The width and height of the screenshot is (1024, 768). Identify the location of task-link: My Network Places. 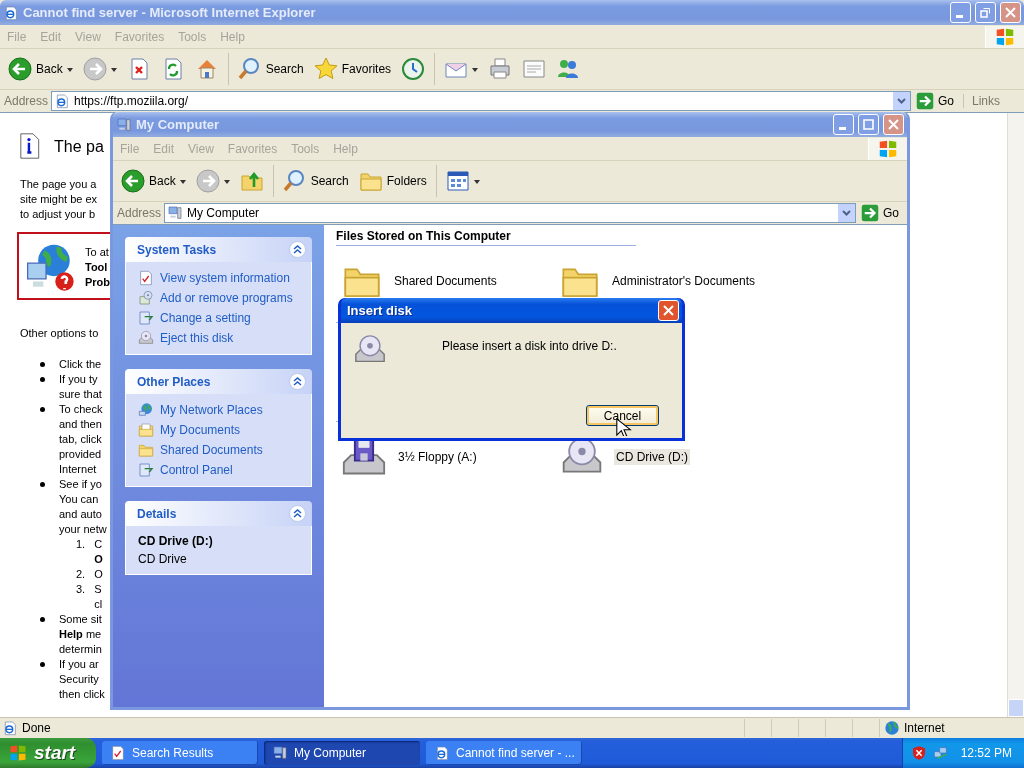
(219, 410).